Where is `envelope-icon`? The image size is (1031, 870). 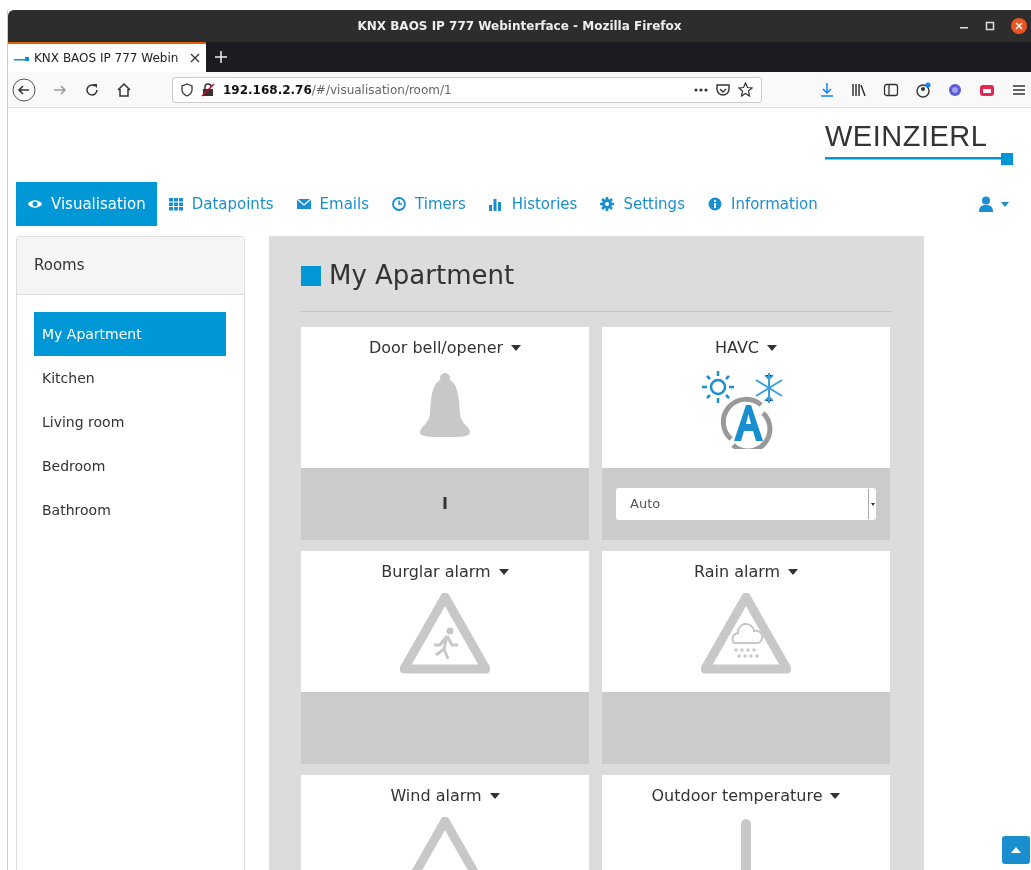
envelope-icon is located at coordinates (303, 204).